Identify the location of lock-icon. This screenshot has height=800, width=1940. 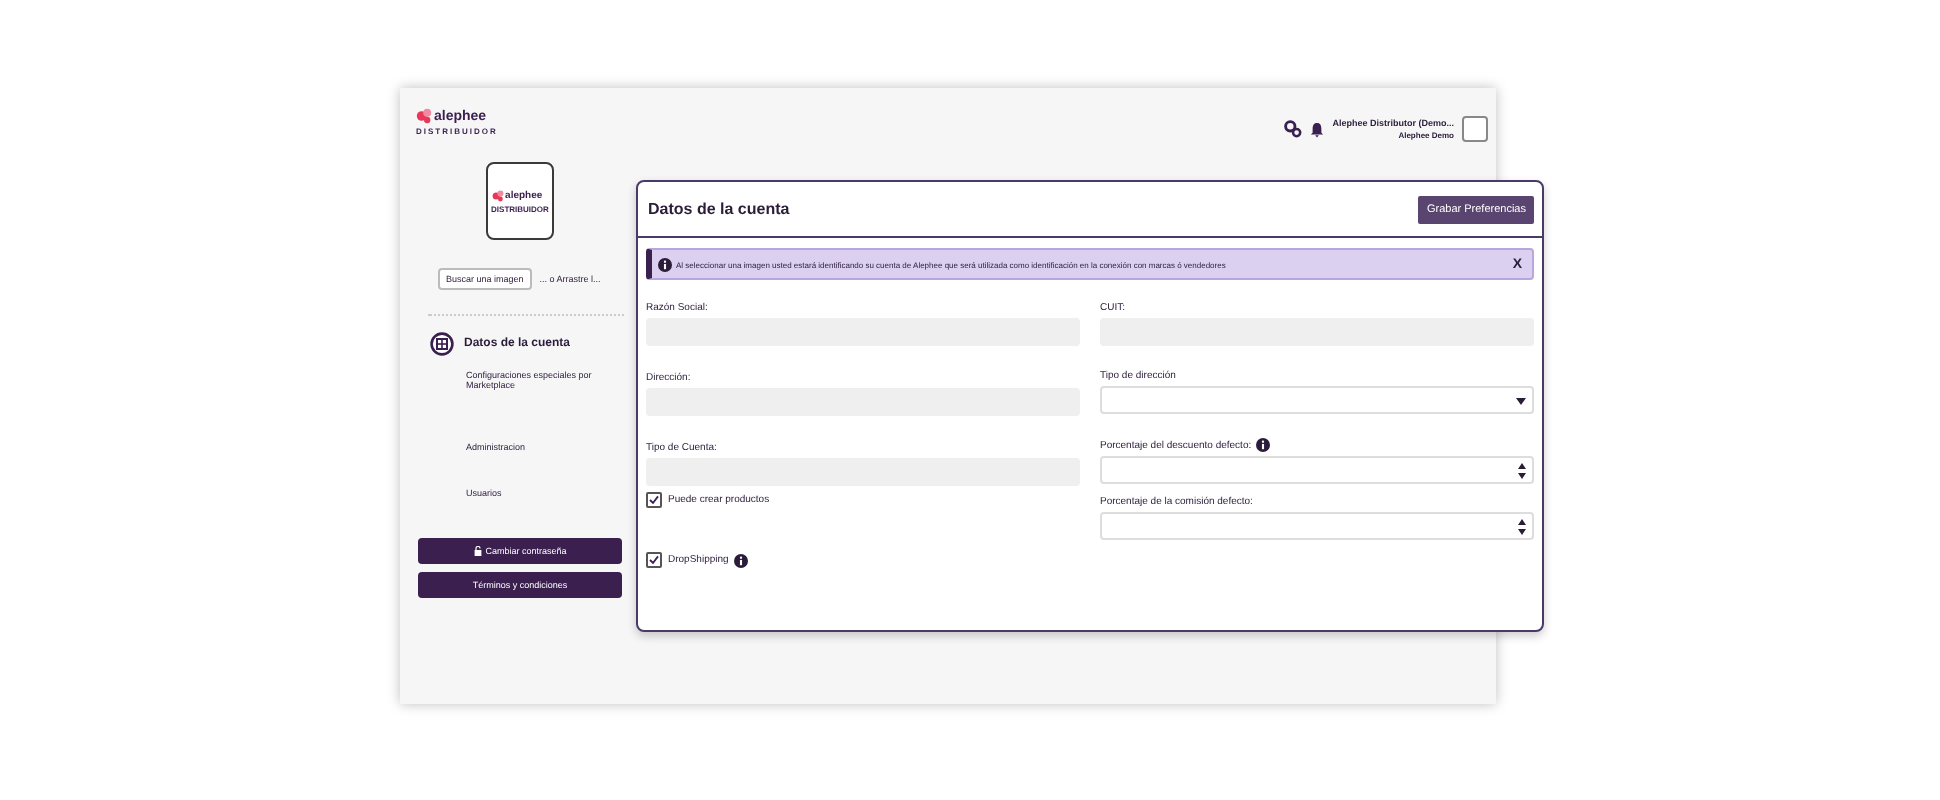
(477, 551).